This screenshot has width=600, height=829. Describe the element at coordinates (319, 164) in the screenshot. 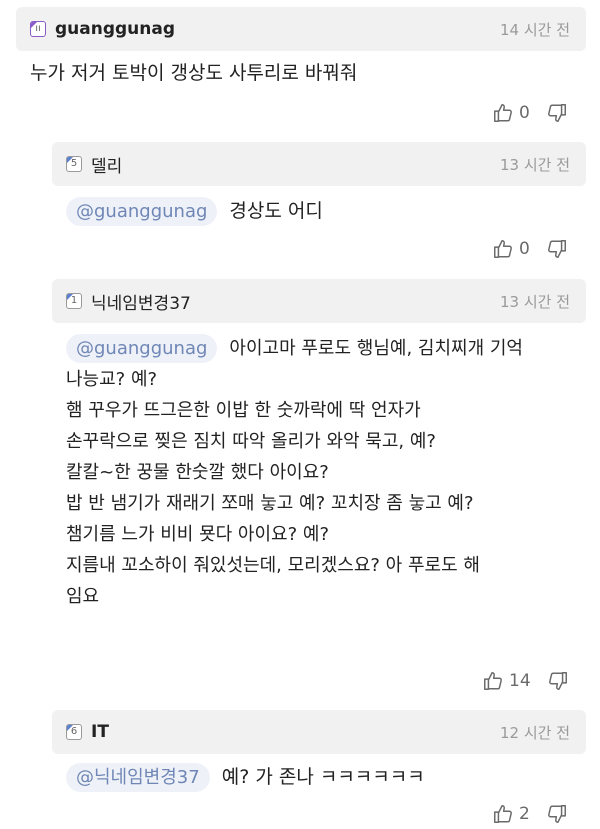

I see `reply-header: 5 델리 13 시간 전` at that location.